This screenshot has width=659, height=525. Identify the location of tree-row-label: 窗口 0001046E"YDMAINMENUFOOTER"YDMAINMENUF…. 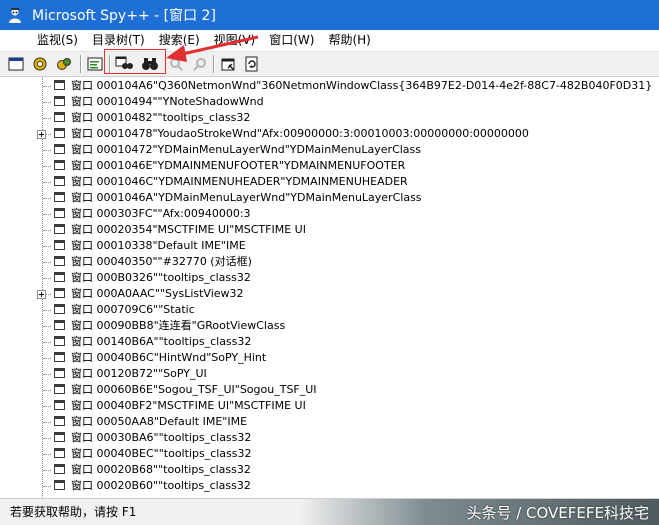
(238, 165).